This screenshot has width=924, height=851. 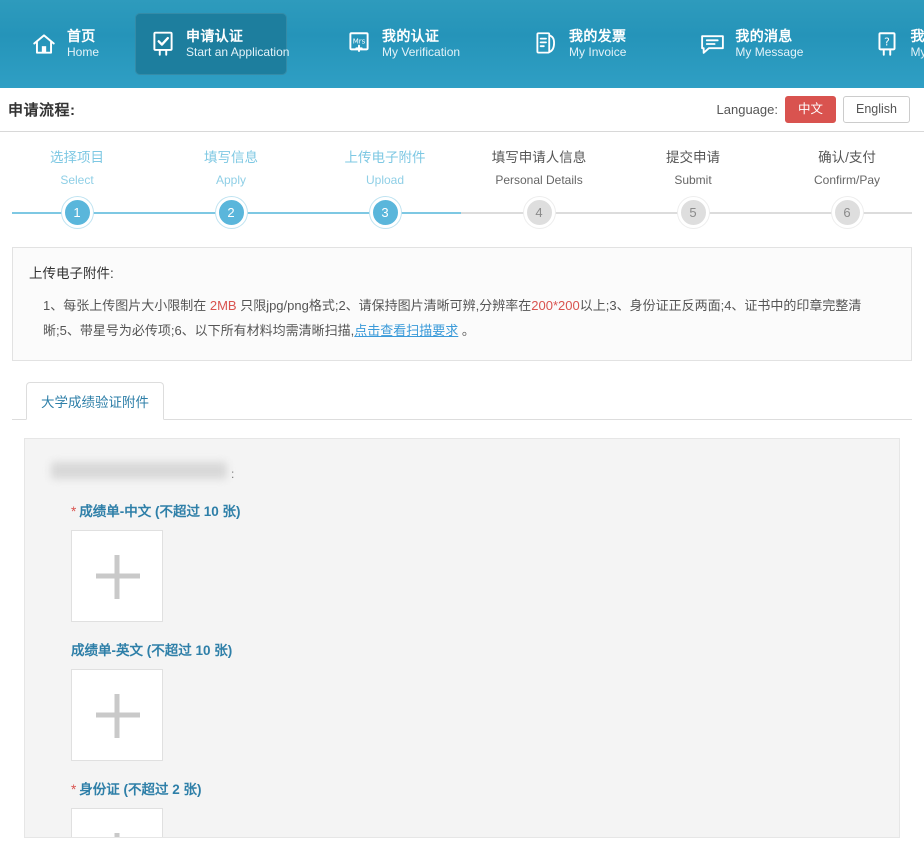 I want to click on step-number-badge: 5, so click(x=693, y=212).